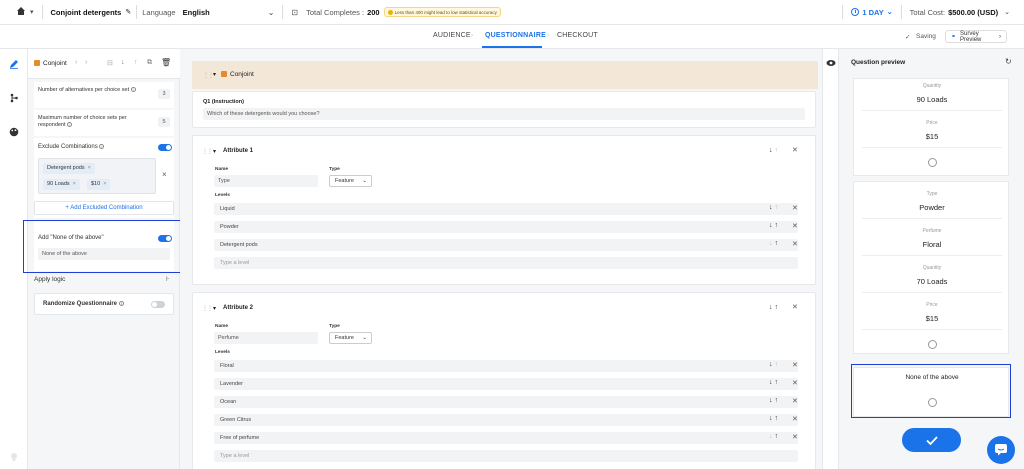 Image resolution: width=1024 pixels, height=469 pixels. I want to click on eye-icon, so click(831, 63).